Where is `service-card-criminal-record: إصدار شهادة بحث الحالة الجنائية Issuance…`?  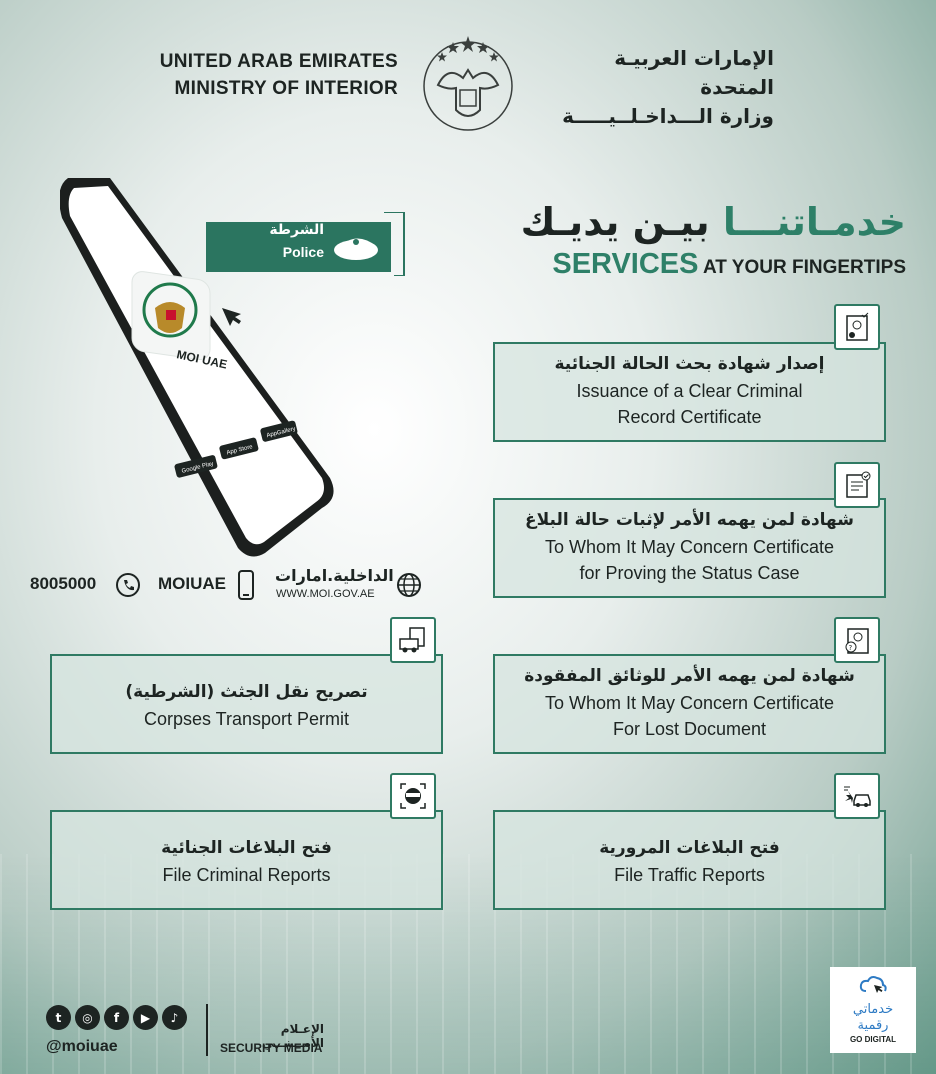
service-card-criminal-record: إصدار شهادة بحث الحالة الجنائية Issuance… is located at coordinates (689, 392).